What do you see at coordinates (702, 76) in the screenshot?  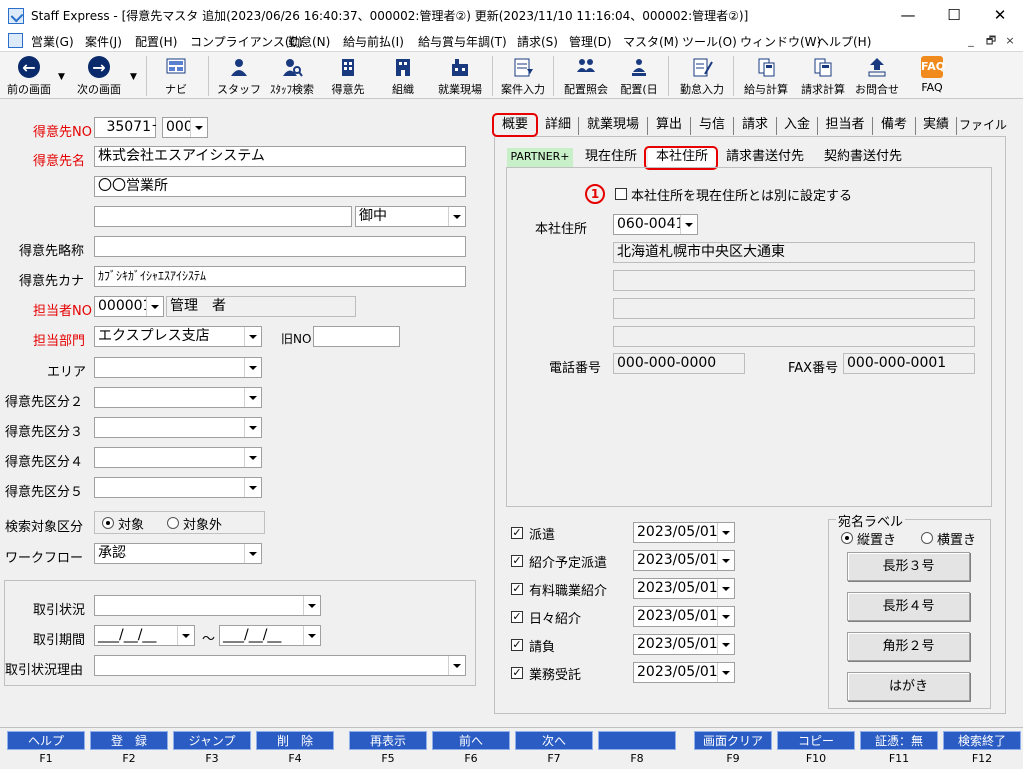 I see `attendance-button: 勤怠入力` at bounding box center [702, 76].